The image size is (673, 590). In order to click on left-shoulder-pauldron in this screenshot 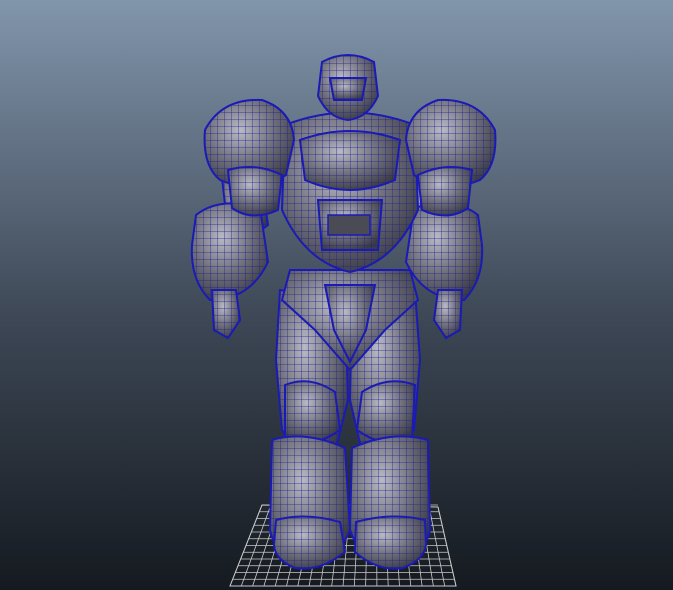, I will do `click(249, 157)`.